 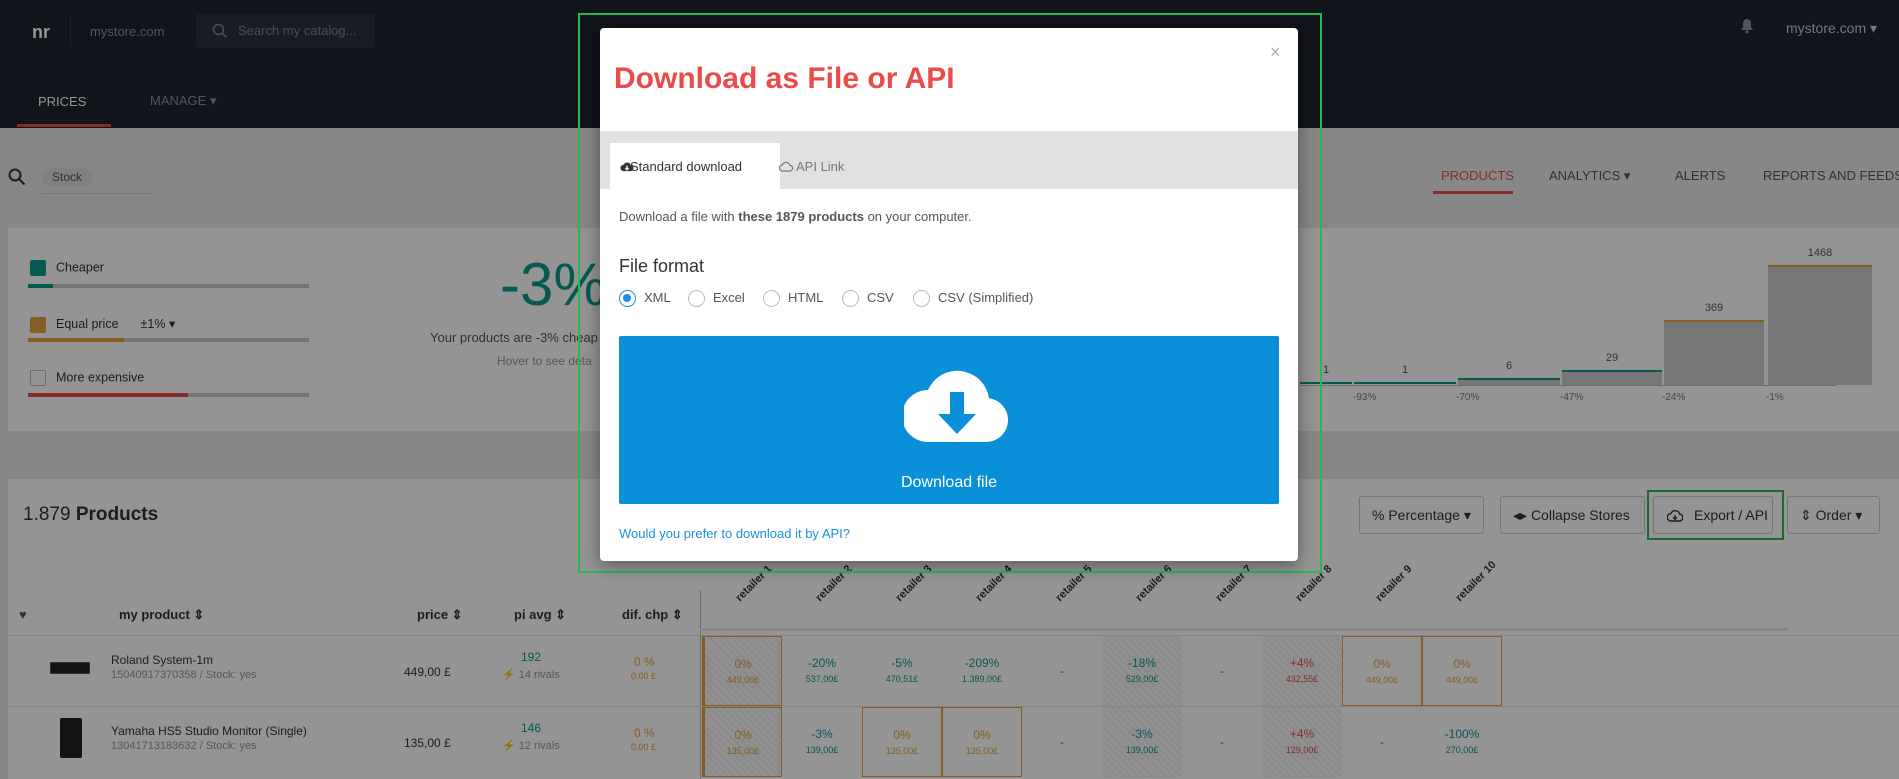 I want to click on format-csv-simplified-radio: CSV (Simplified), so click(x=973, y=299).